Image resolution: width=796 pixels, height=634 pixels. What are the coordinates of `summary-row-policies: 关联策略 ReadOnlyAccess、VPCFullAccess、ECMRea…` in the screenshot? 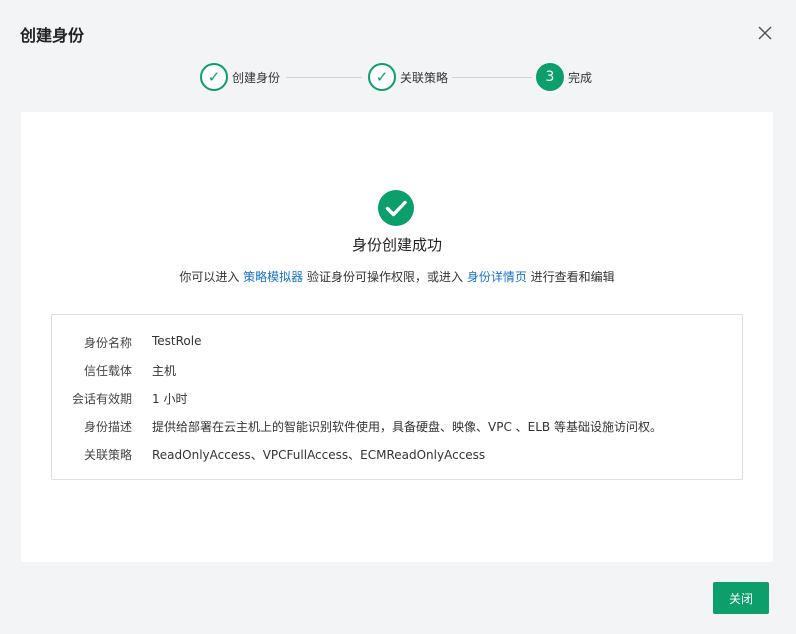 It's located at (268, 455).